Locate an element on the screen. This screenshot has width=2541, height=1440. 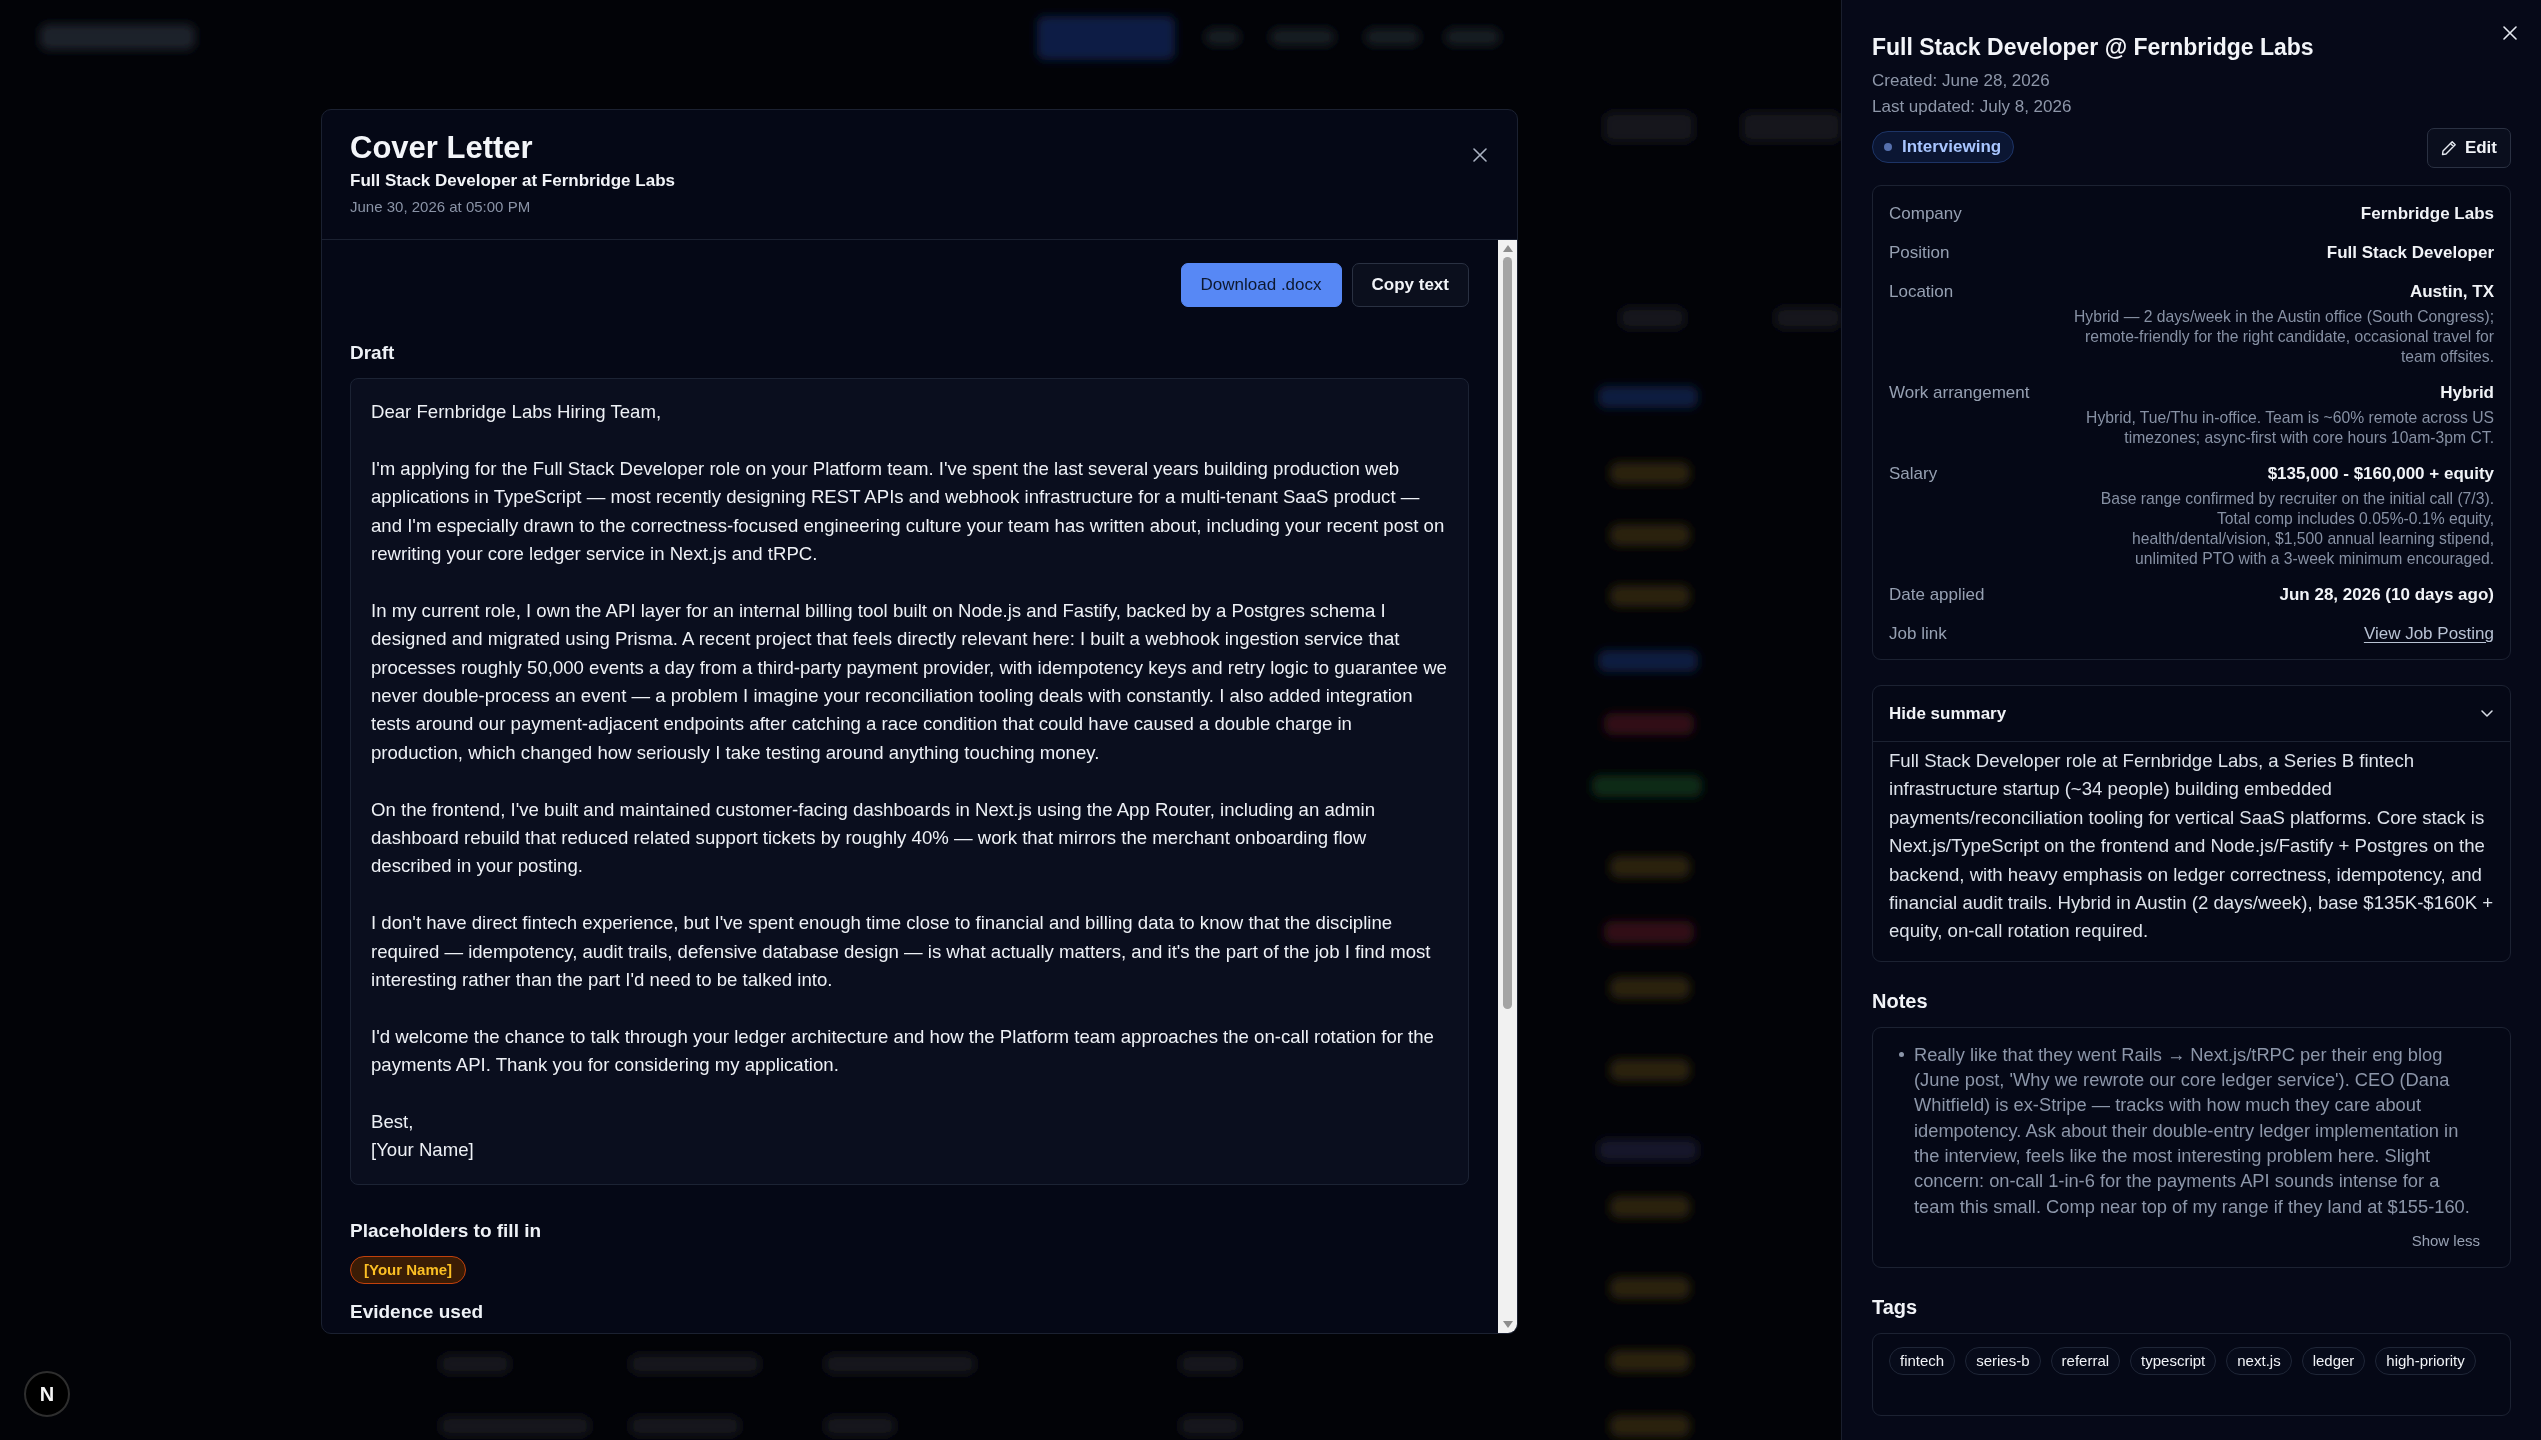
detail-label: Salary is located at coordinates (1913, 474).